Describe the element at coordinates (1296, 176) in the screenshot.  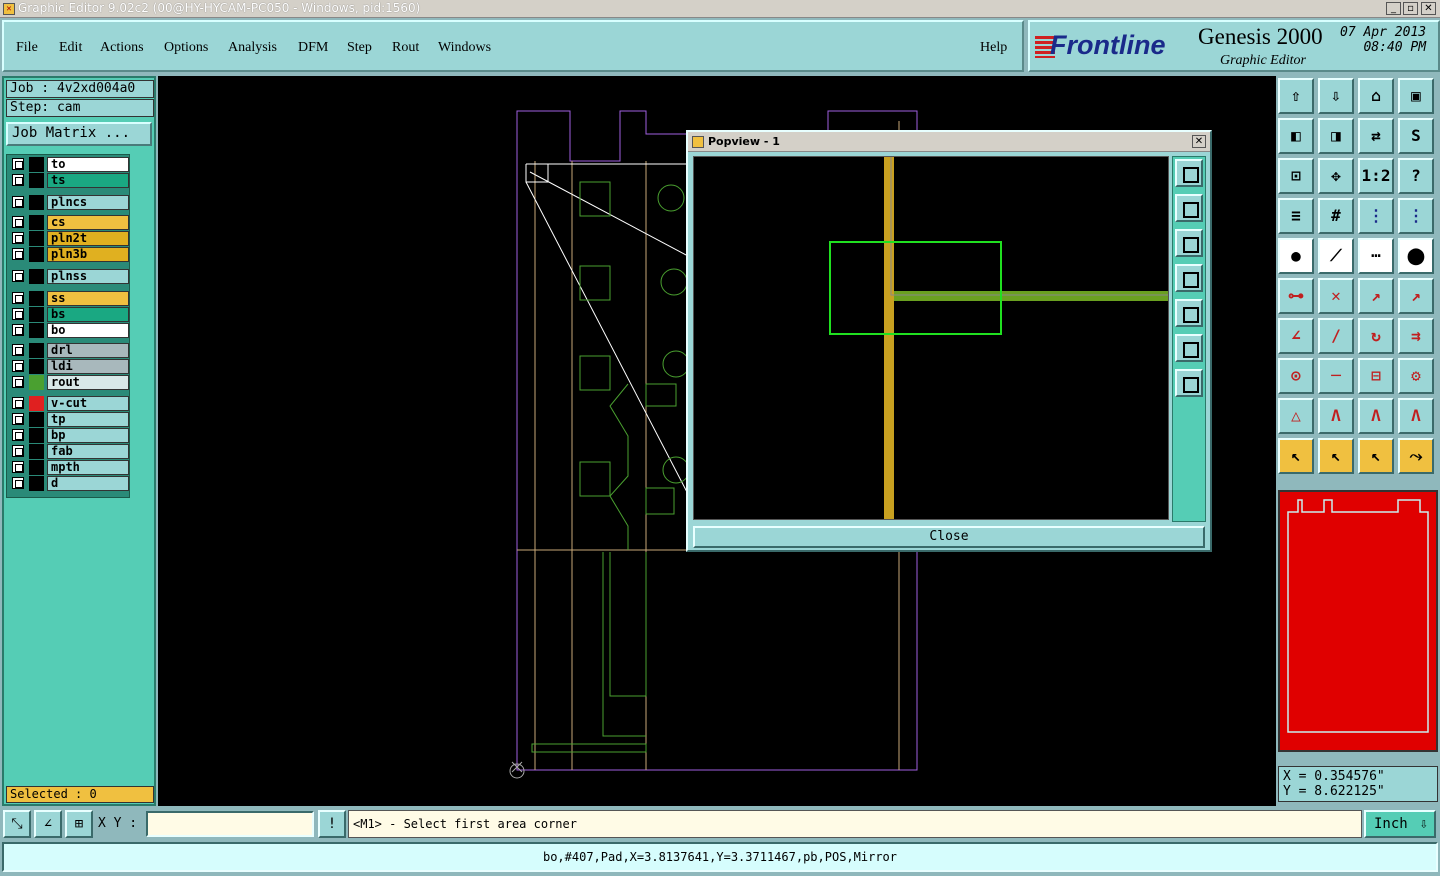
I see `fit-icon: ⊡` at that location.